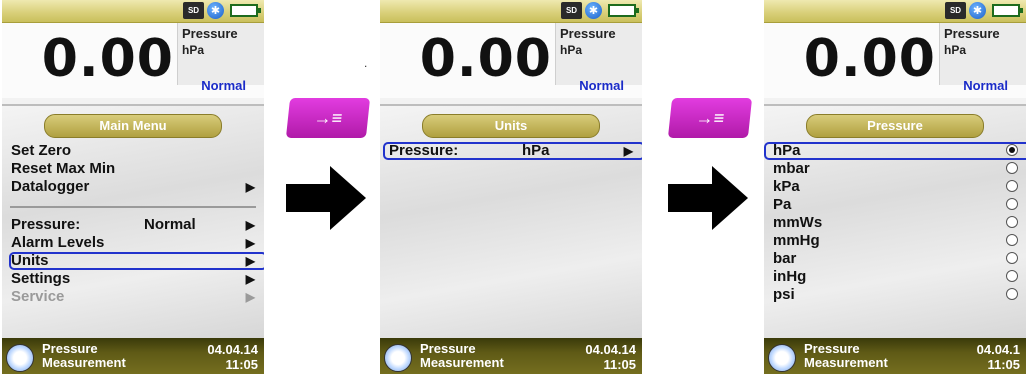 The image size is (1026, 374). What do you see at coordinates (798, 222) in the screenshot?
I see `unit-option-label: mmWs` at bounding box center [798, 222].